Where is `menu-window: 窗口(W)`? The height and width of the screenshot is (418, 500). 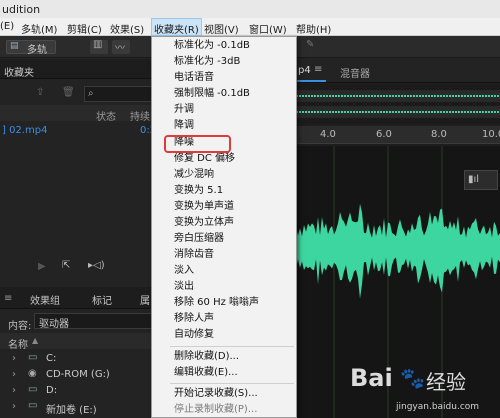 menu-window: 窗口(W) is located at coordinates (268, 28).